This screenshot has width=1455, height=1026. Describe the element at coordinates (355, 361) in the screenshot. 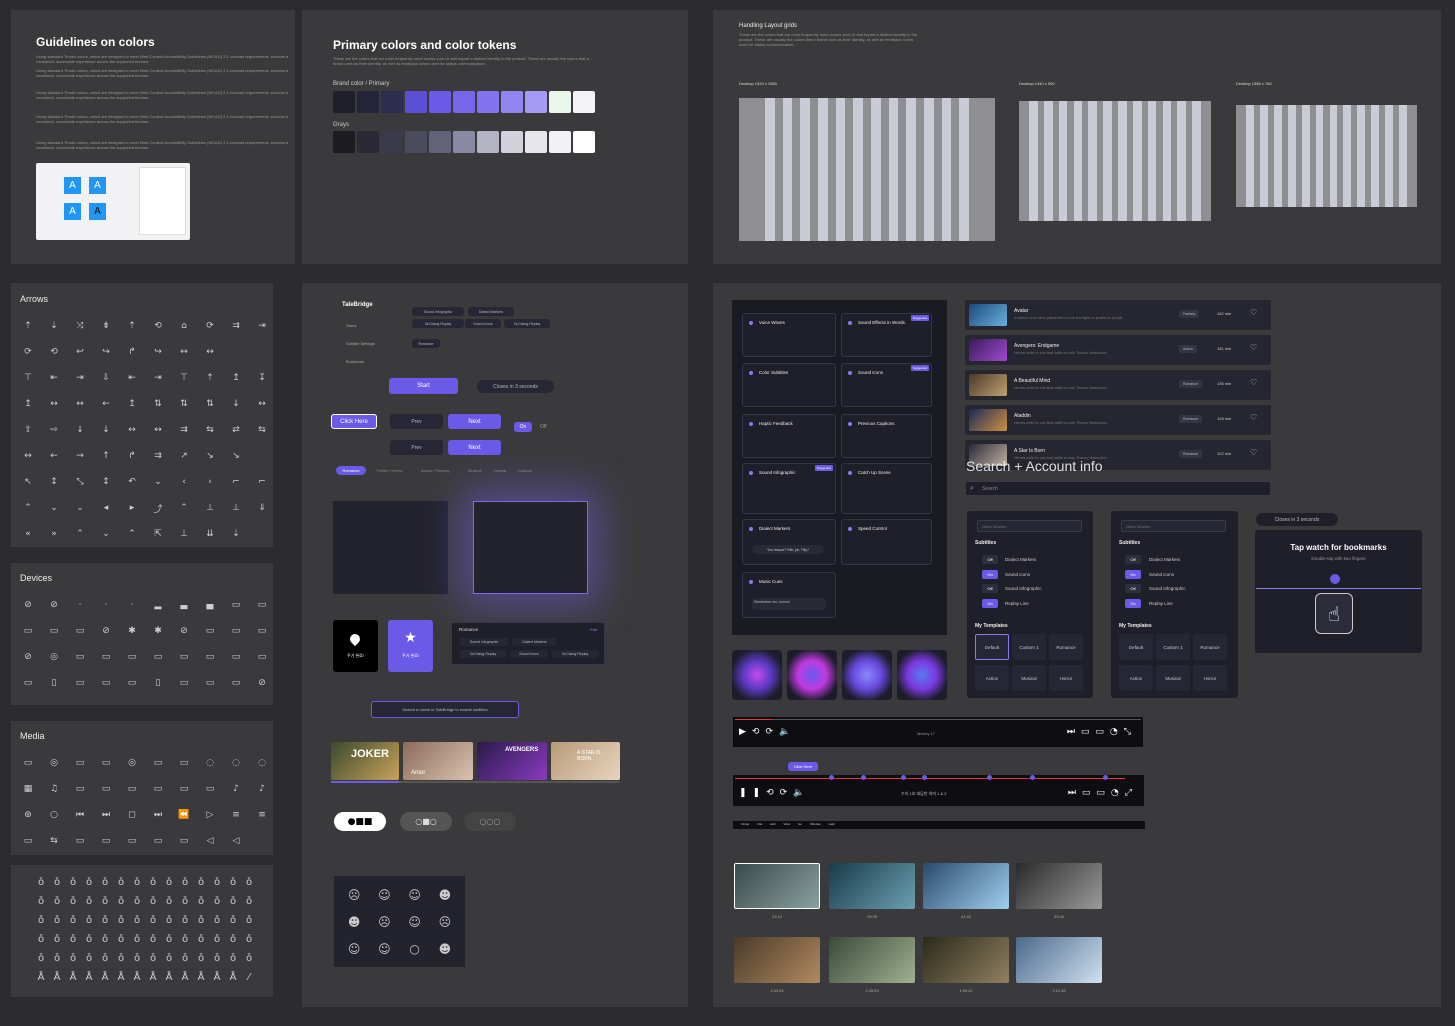

I see `nav-bookmark: Bookmark` at that location.